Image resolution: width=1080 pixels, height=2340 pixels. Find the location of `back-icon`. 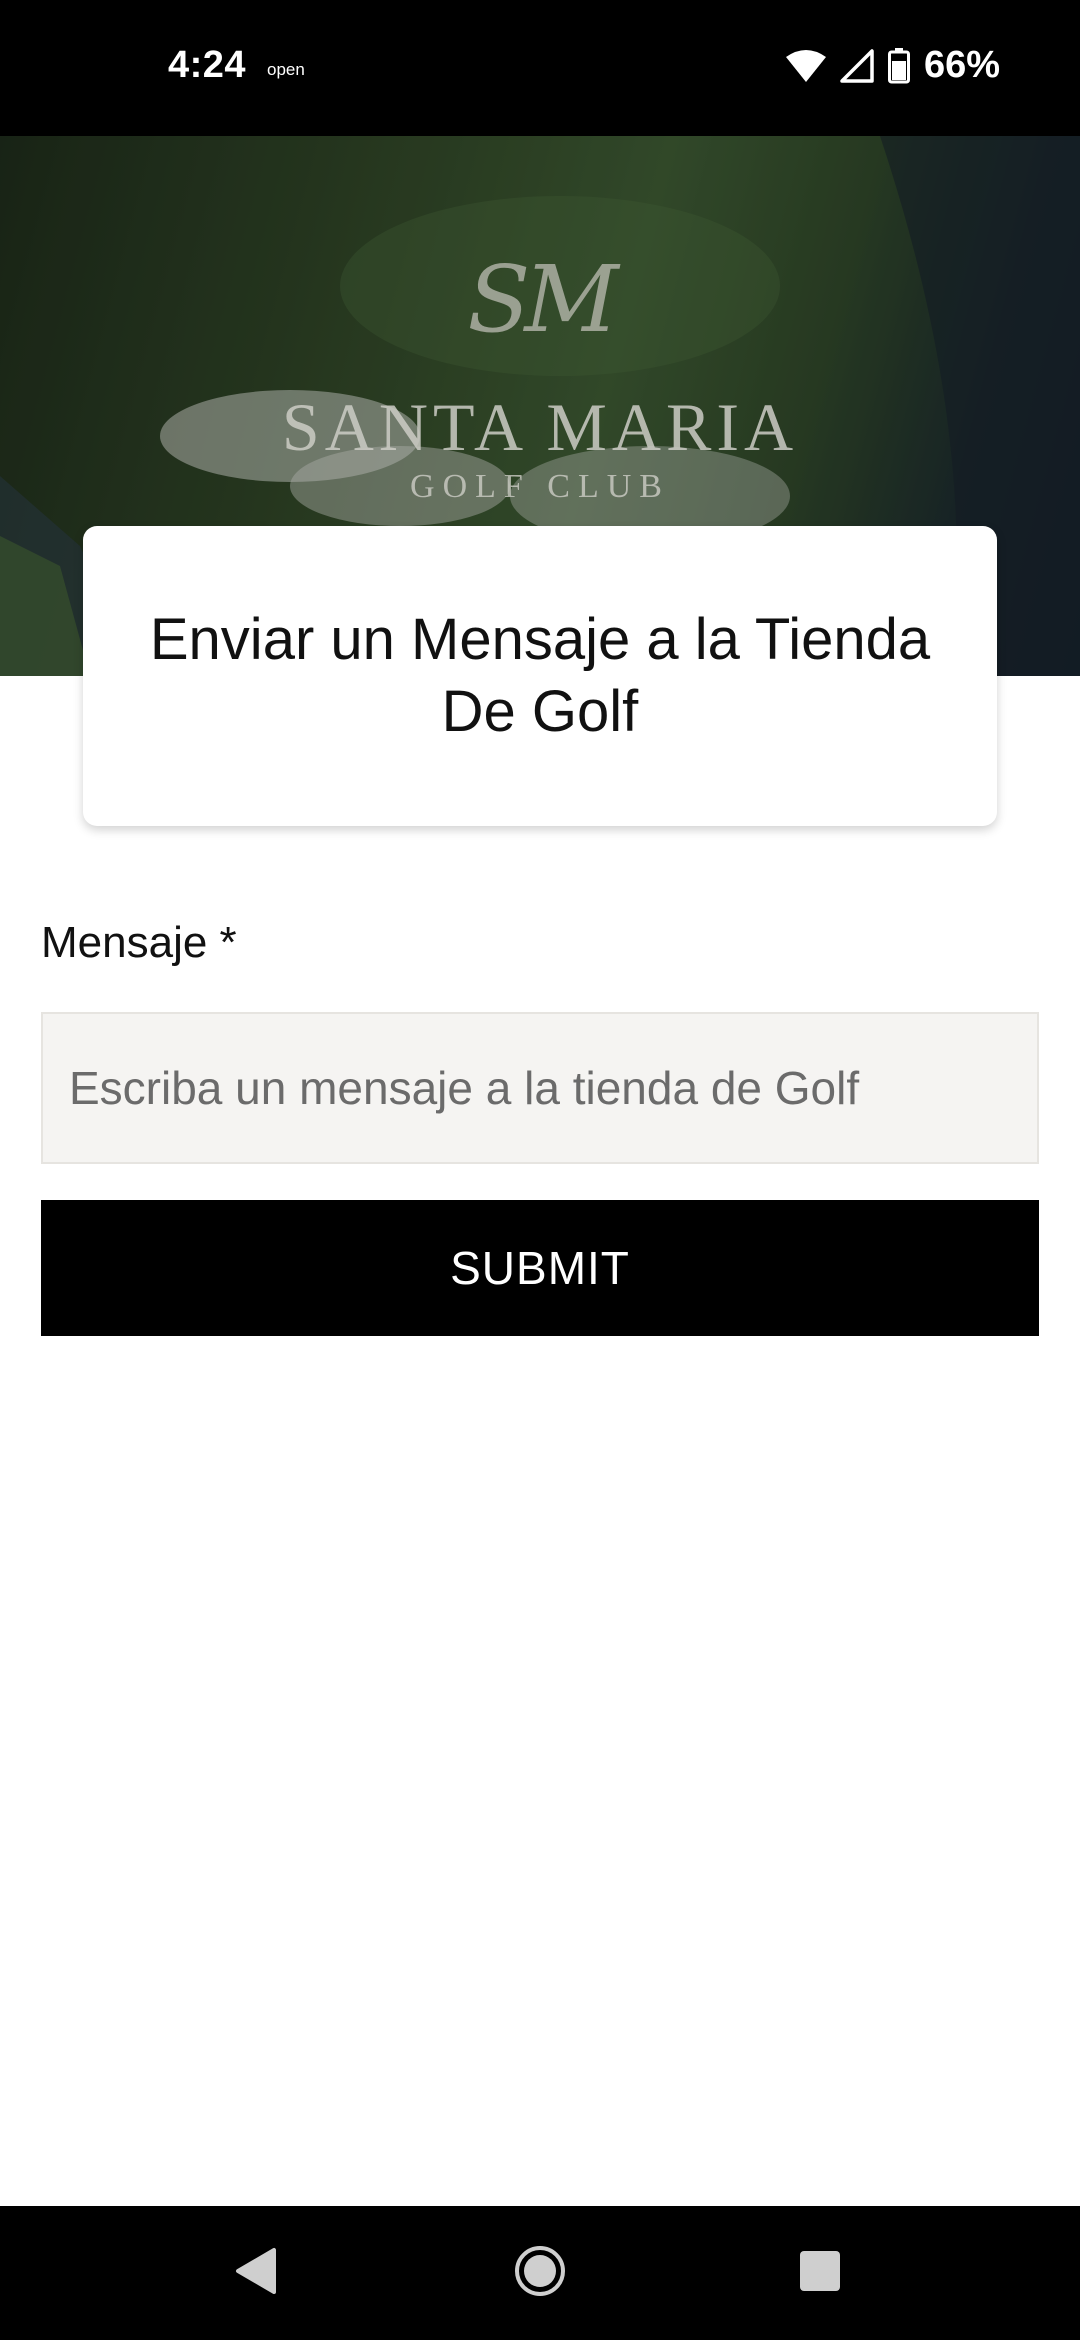

back-icon is located at coordinates (256, 2273).